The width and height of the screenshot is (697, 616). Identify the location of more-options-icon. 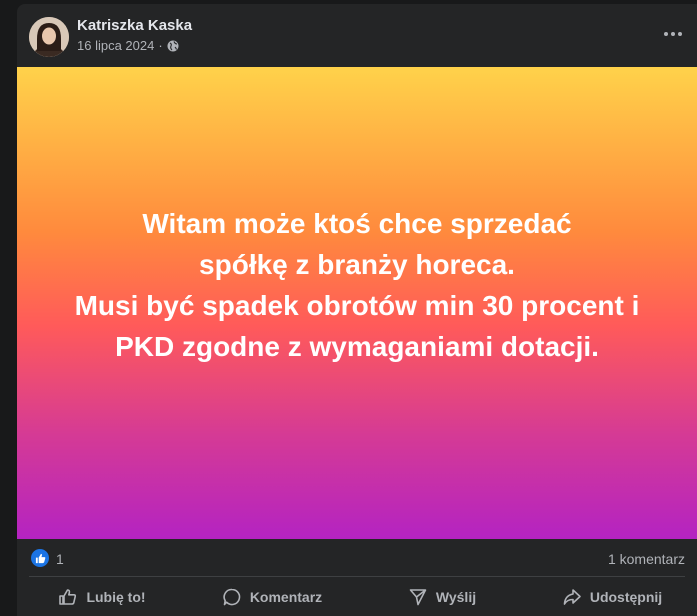
(673, 34).